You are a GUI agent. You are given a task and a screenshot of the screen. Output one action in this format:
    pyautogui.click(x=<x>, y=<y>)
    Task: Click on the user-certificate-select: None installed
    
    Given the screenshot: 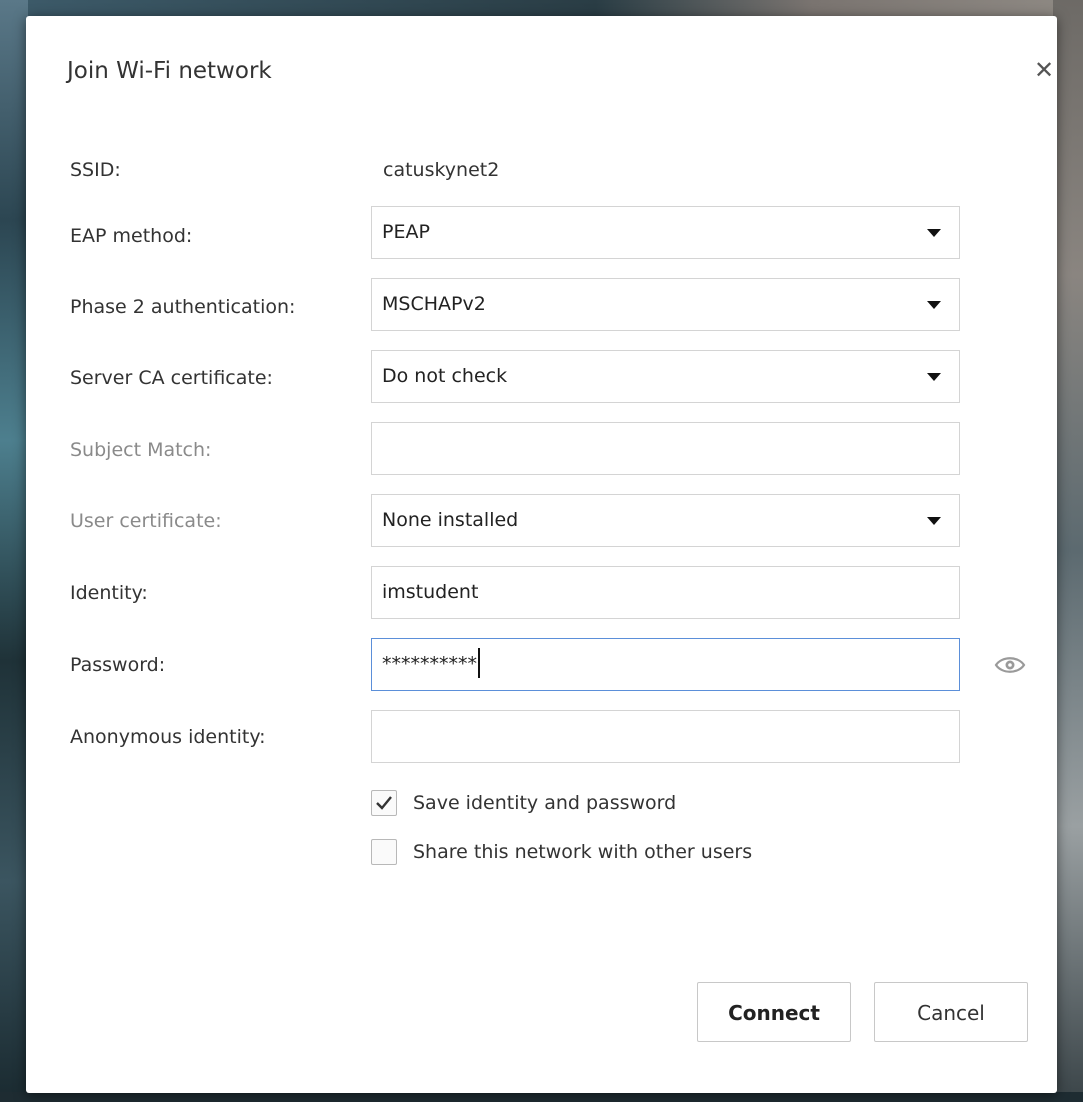 What is the action you would take?
    pyautogui.click(x=665, y=520)
    